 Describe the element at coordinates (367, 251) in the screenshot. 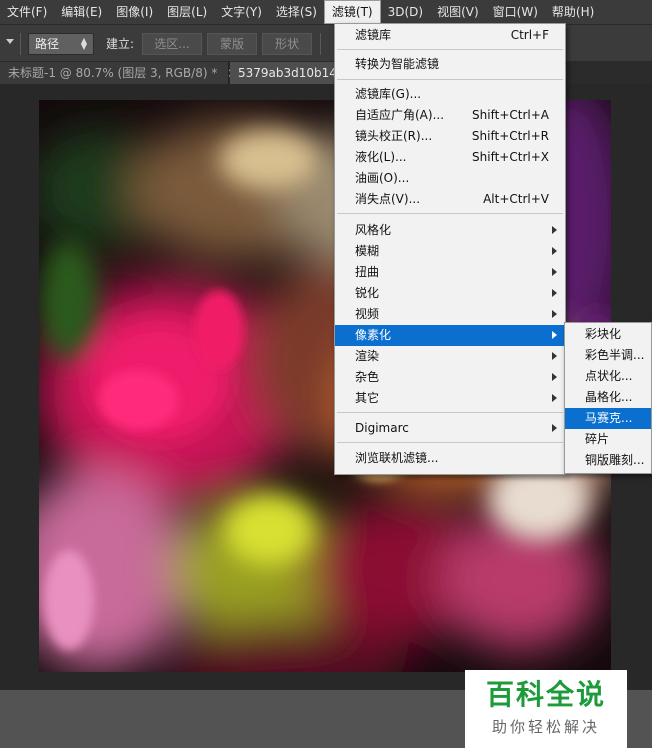

I see `menu-item-label: 模糊` at that location.